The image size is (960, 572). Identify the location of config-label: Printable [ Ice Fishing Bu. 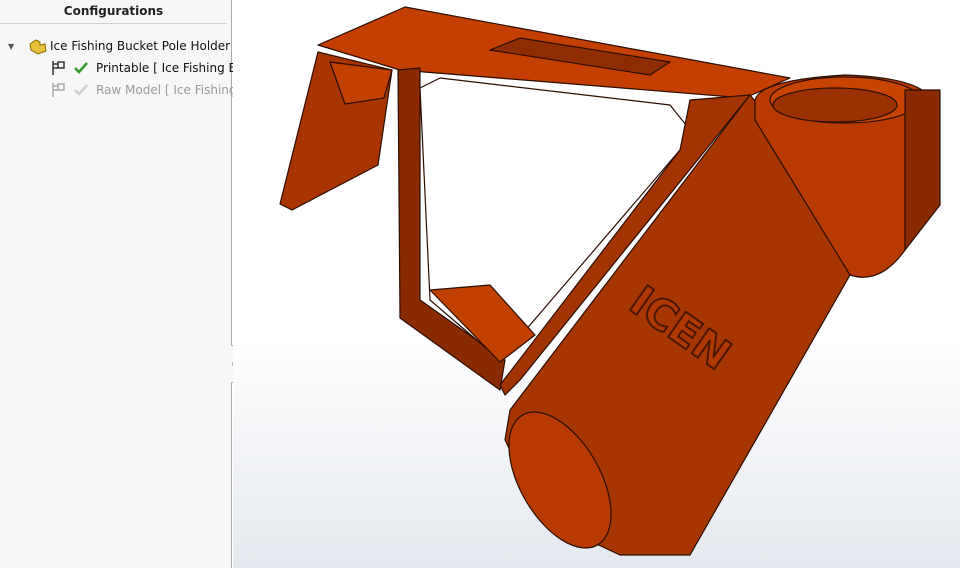
(170, 68).